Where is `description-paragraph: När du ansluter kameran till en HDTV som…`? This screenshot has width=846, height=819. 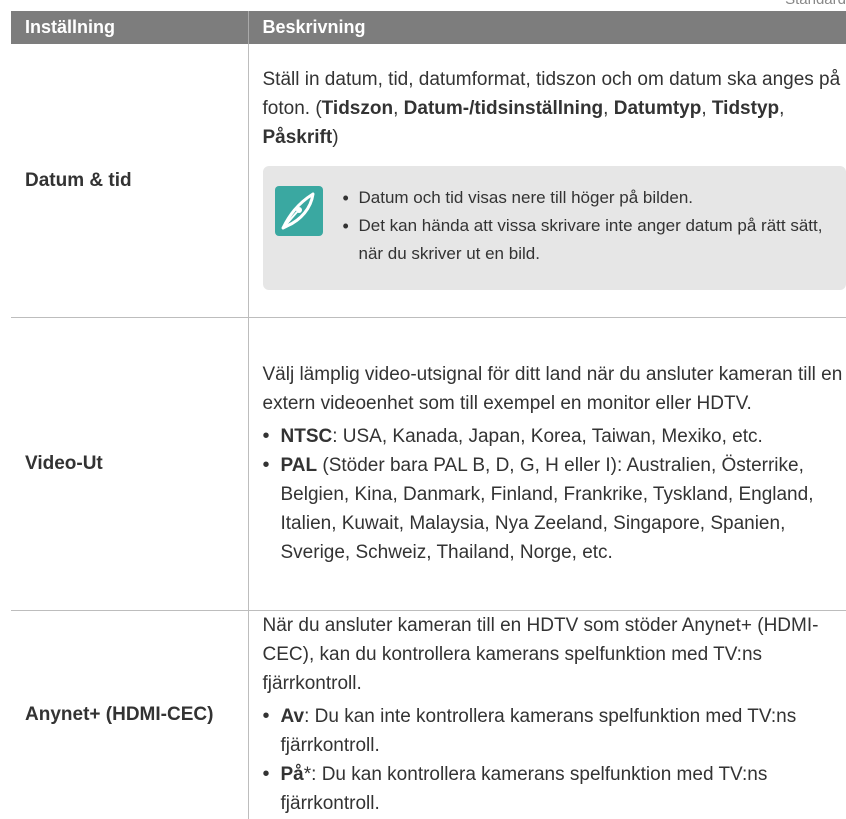 description-paragraph: När du ansluter kameran till en HDTV som… is located at coordinates (554, 654).